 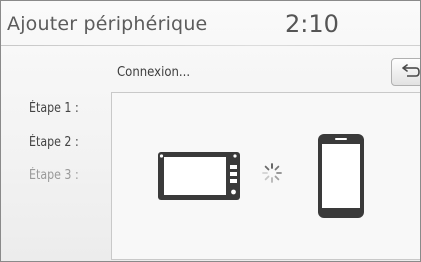 I want to click on loading-spinner-icon, so click(x=272, y=173).